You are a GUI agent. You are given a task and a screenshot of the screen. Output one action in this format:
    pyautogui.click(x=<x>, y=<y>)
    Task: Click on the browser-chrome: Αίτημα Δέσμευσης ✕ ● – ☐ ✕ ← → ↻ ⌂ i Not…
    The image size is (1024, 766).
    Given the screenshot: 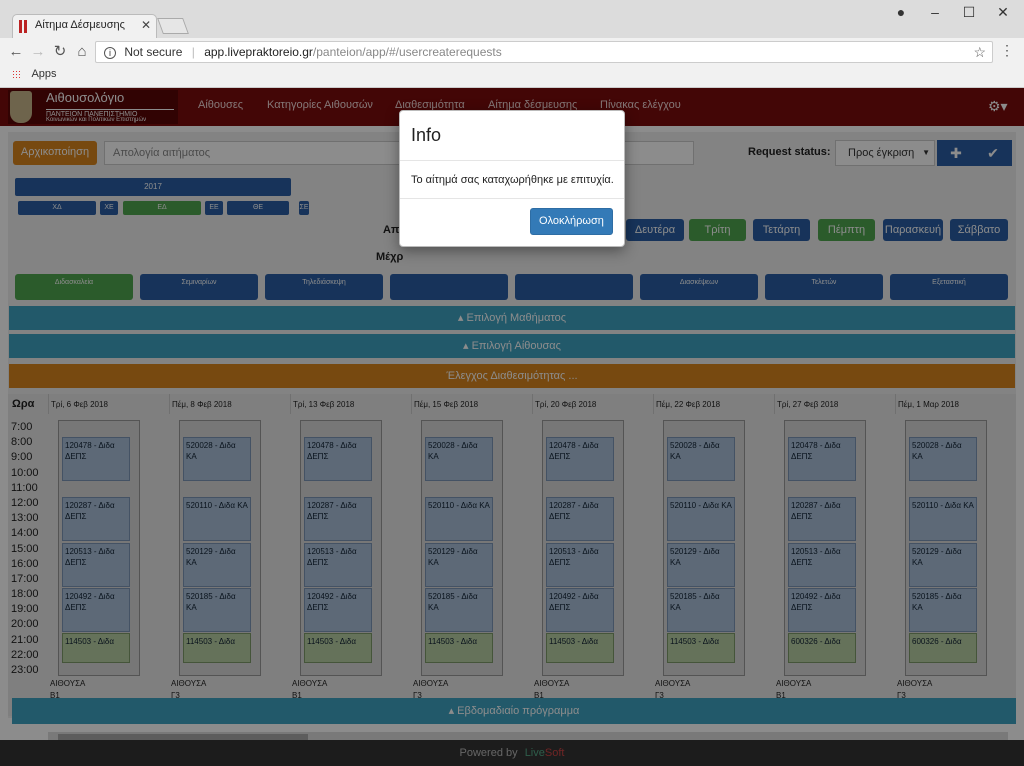 What is the action you would take?
    pyautogui.click(x=512, y=44)
    